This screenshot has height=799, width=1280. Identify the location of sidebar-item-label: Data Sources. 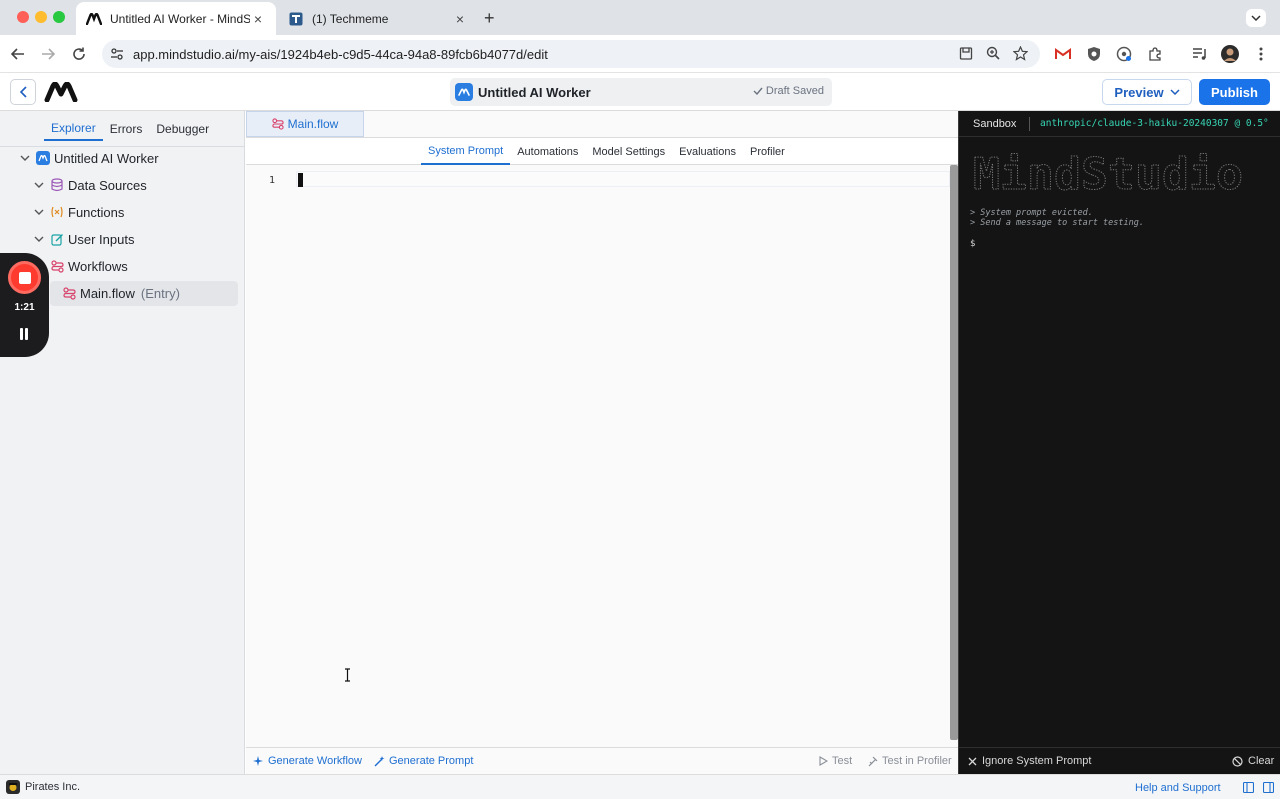
(107, 185).